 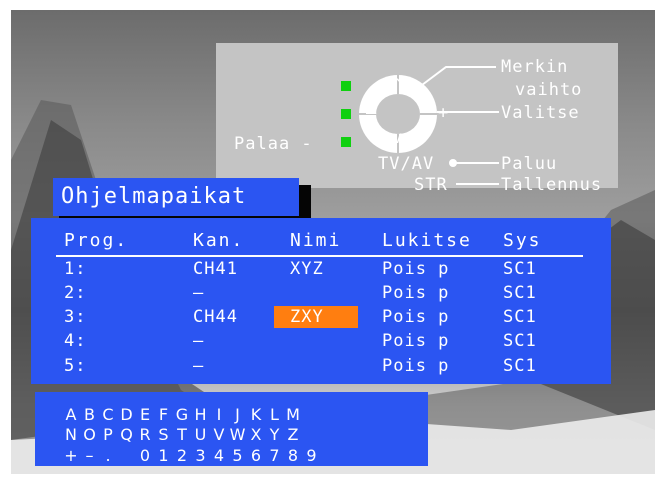 I want to click on char-key: S, so click(x=164, y=435).